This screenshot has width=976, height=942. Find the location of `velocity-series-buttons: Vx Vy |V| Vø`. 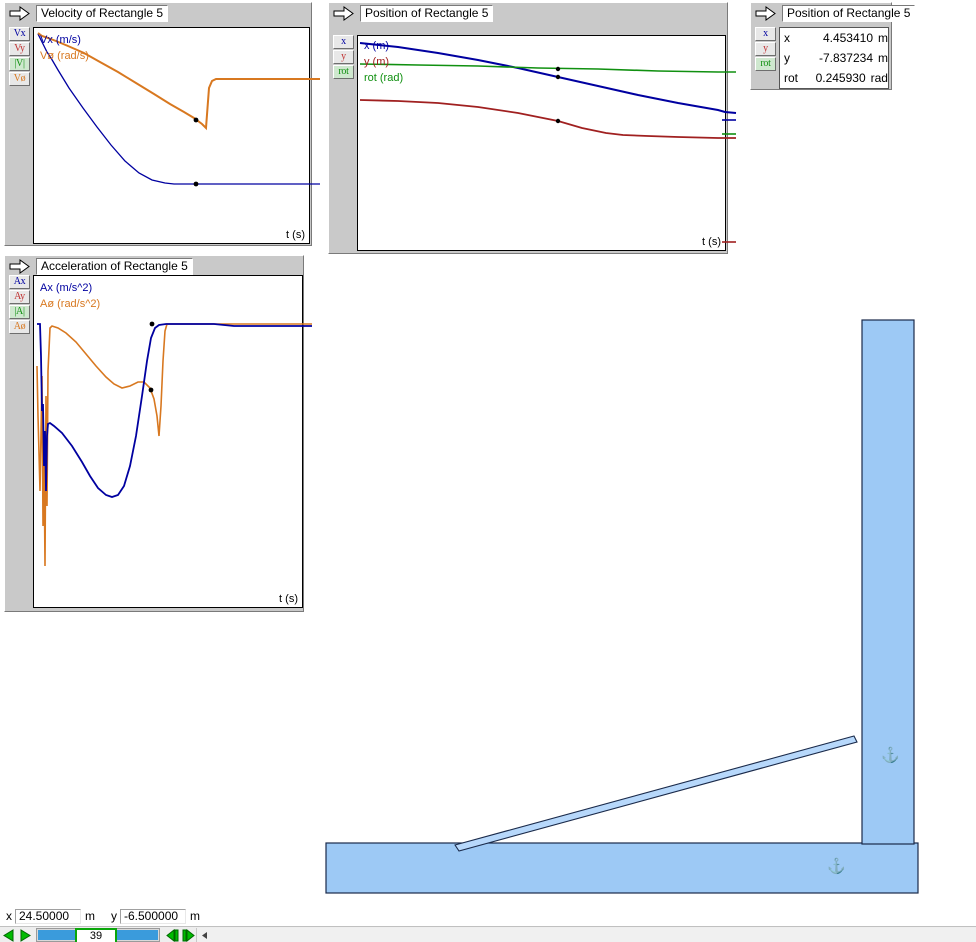

velocity-series-buttons: Vx Vy |V| Vø is located at coordinates (20, 56).